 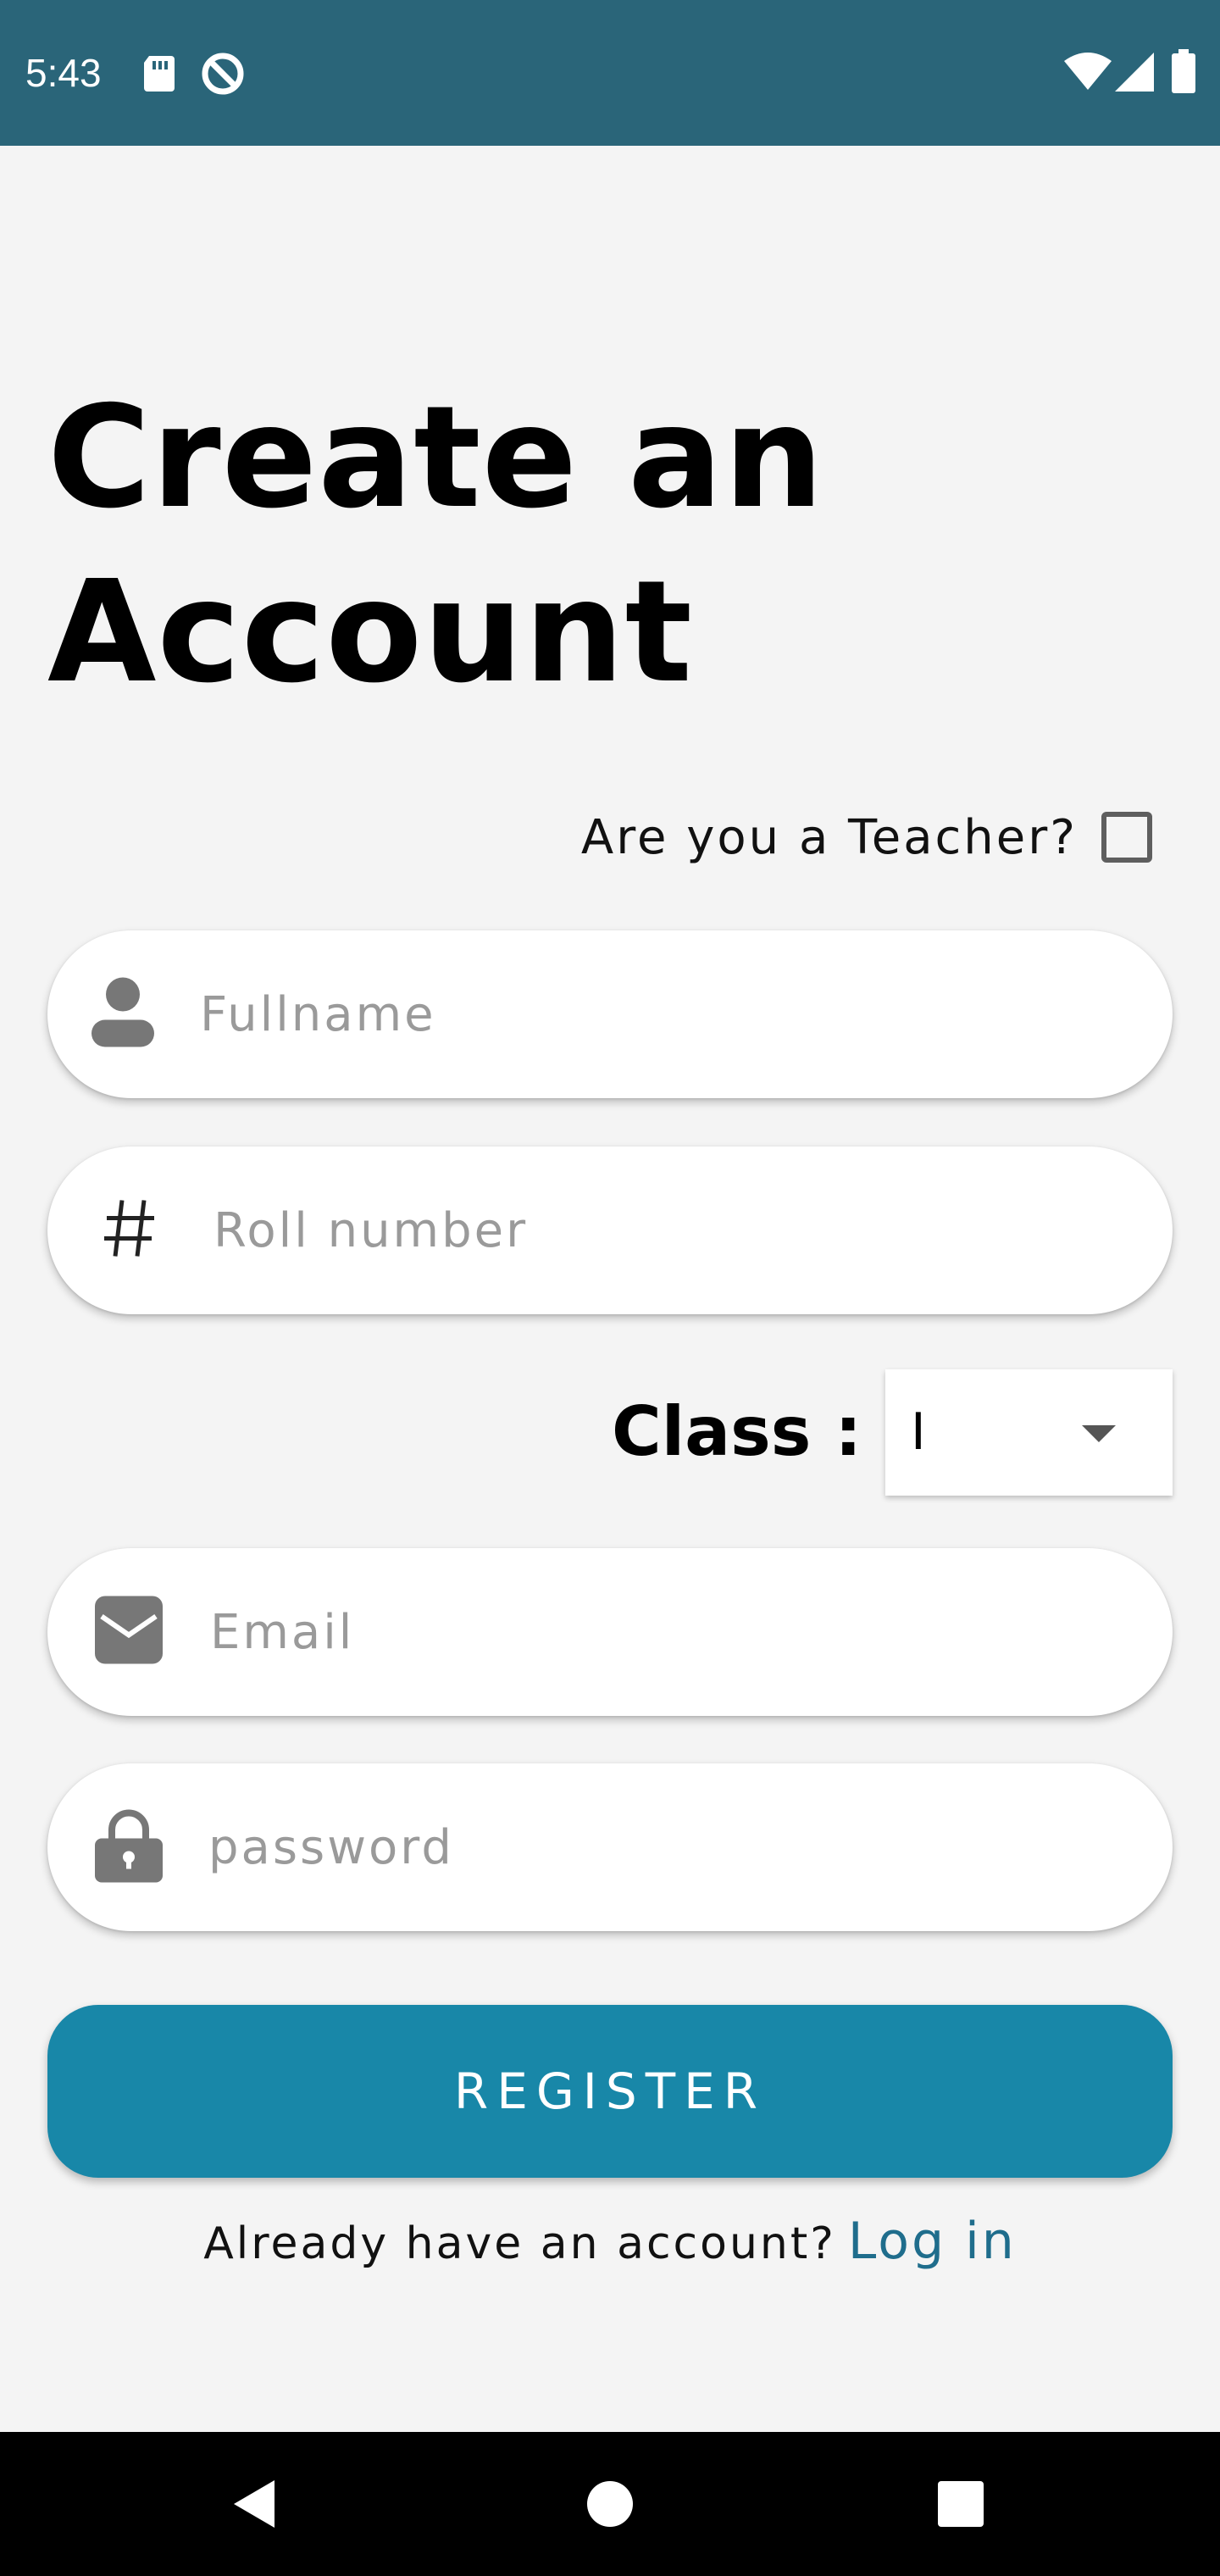 I want to click on lock-icon, so click(x=129, y=1847).